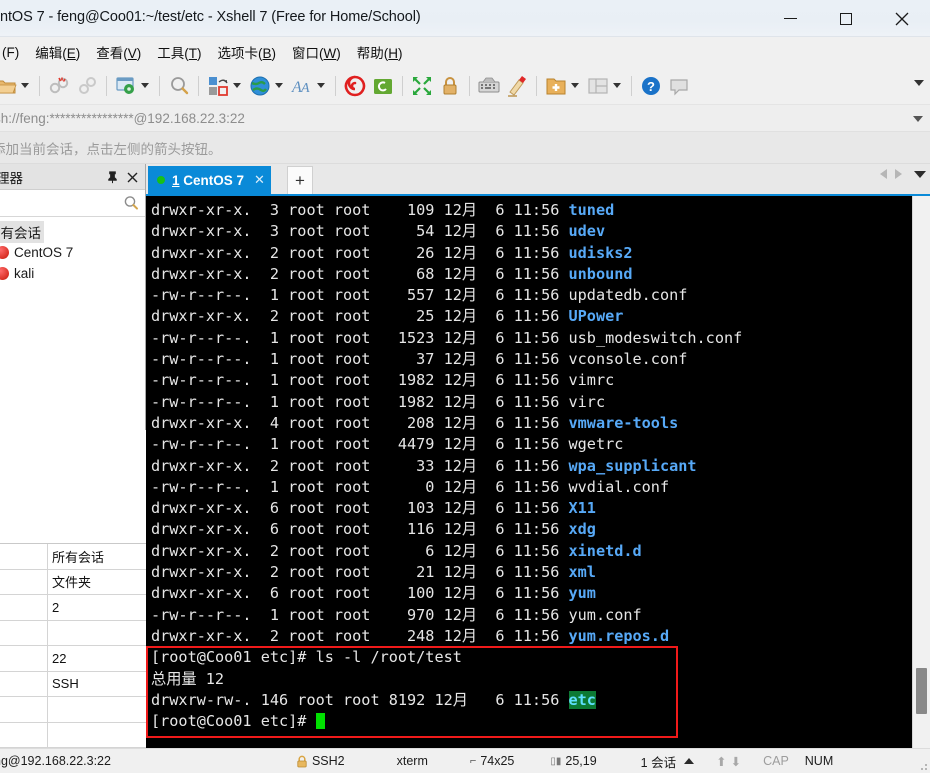 The image size is (930, 773). Describe the element at coordinates (179, 52) in the screenshot. I see `menu-tools: 工具(T)` at that location.